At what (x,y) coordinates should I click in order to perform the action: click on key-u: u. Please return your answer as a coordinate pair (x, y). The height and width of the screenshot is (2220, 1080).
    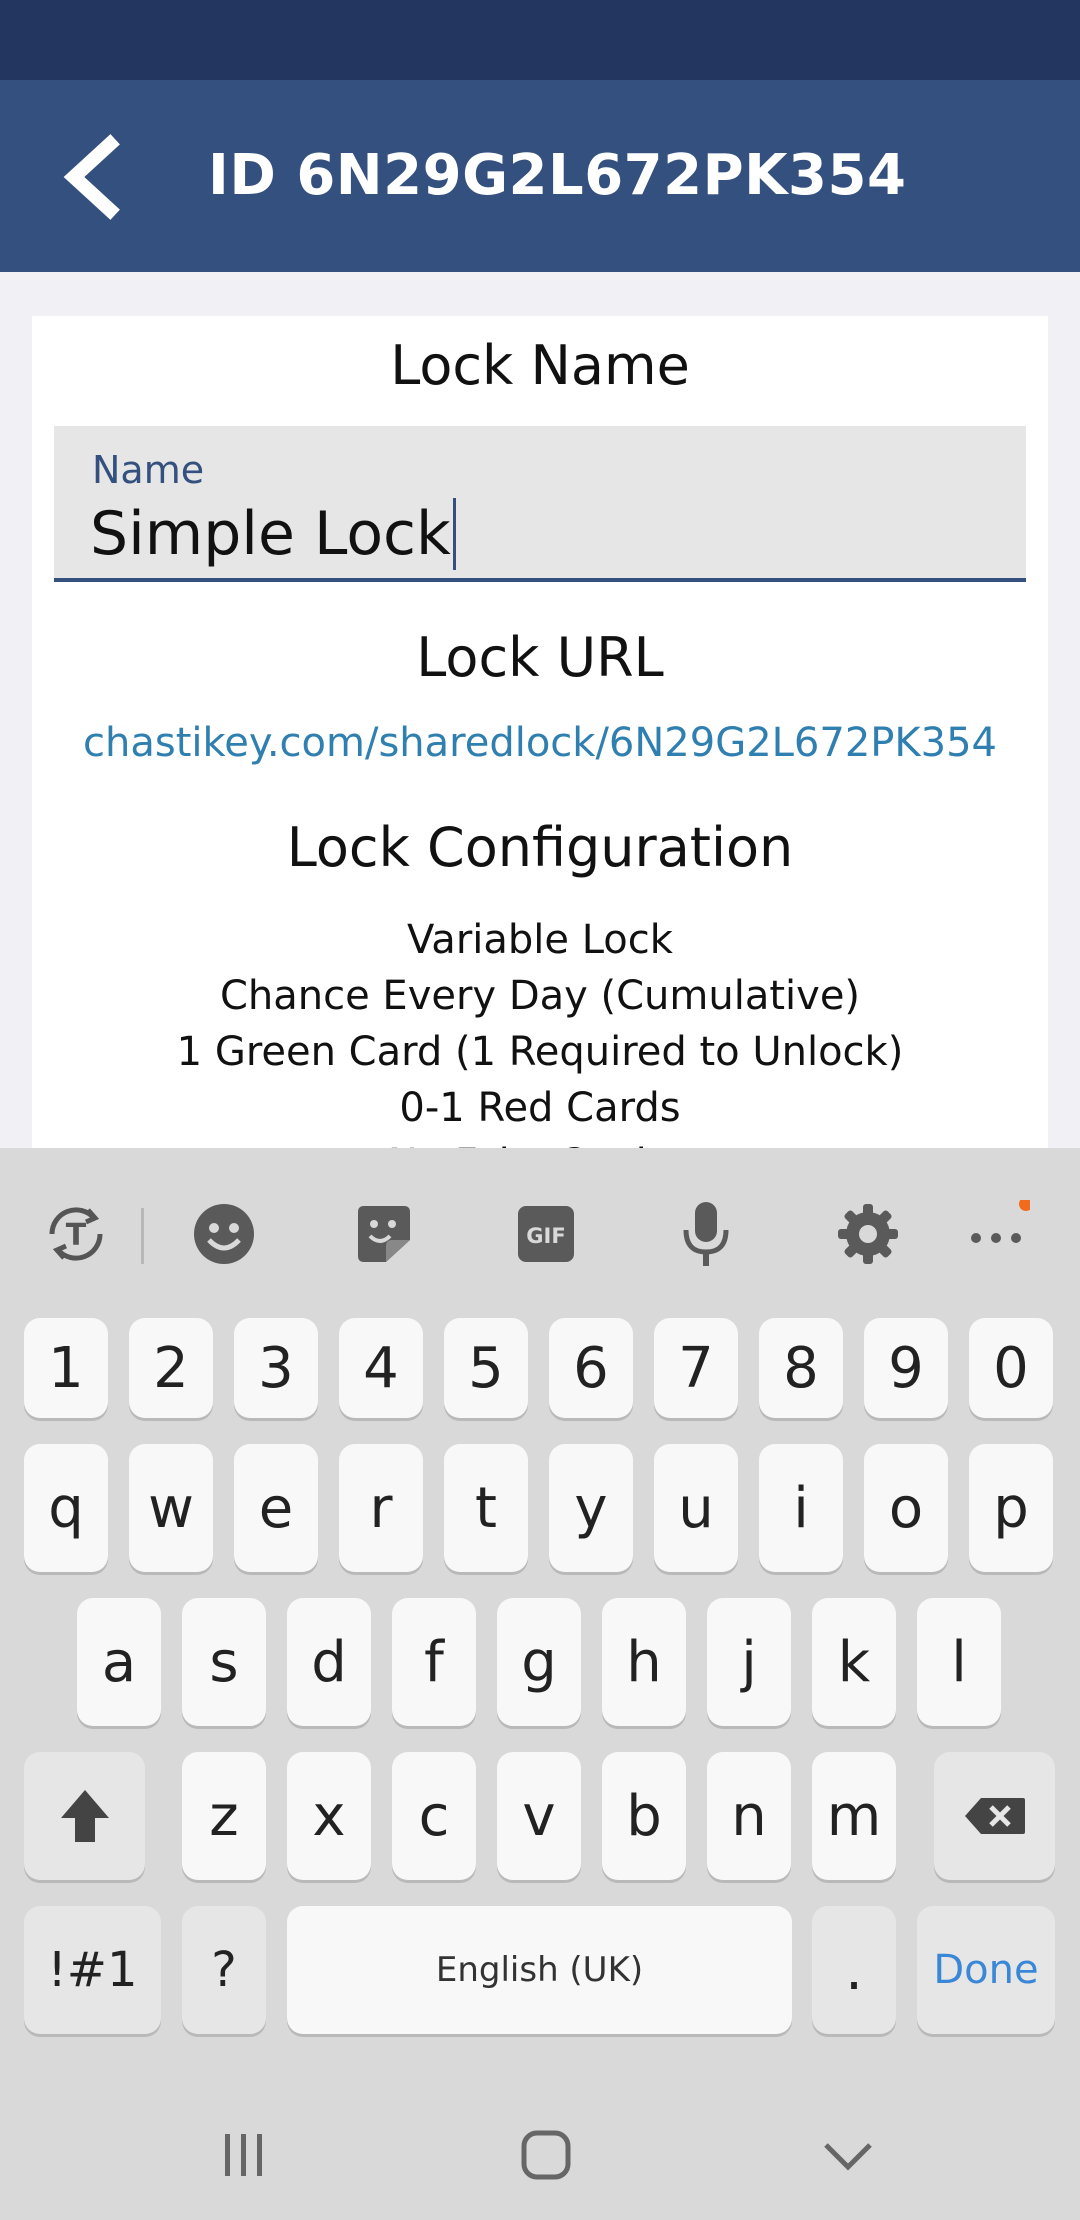
    Looking at the image, I should click on (696, 1508).